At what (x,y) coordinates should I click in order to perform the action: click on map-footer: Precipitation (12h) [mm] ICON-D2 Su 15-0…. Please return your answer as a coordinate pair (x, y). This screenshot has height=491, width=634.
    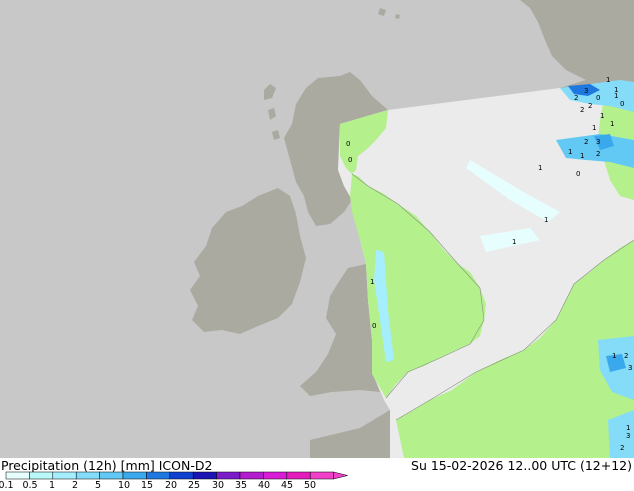
    Looking at the image, I should click on (317, 474).